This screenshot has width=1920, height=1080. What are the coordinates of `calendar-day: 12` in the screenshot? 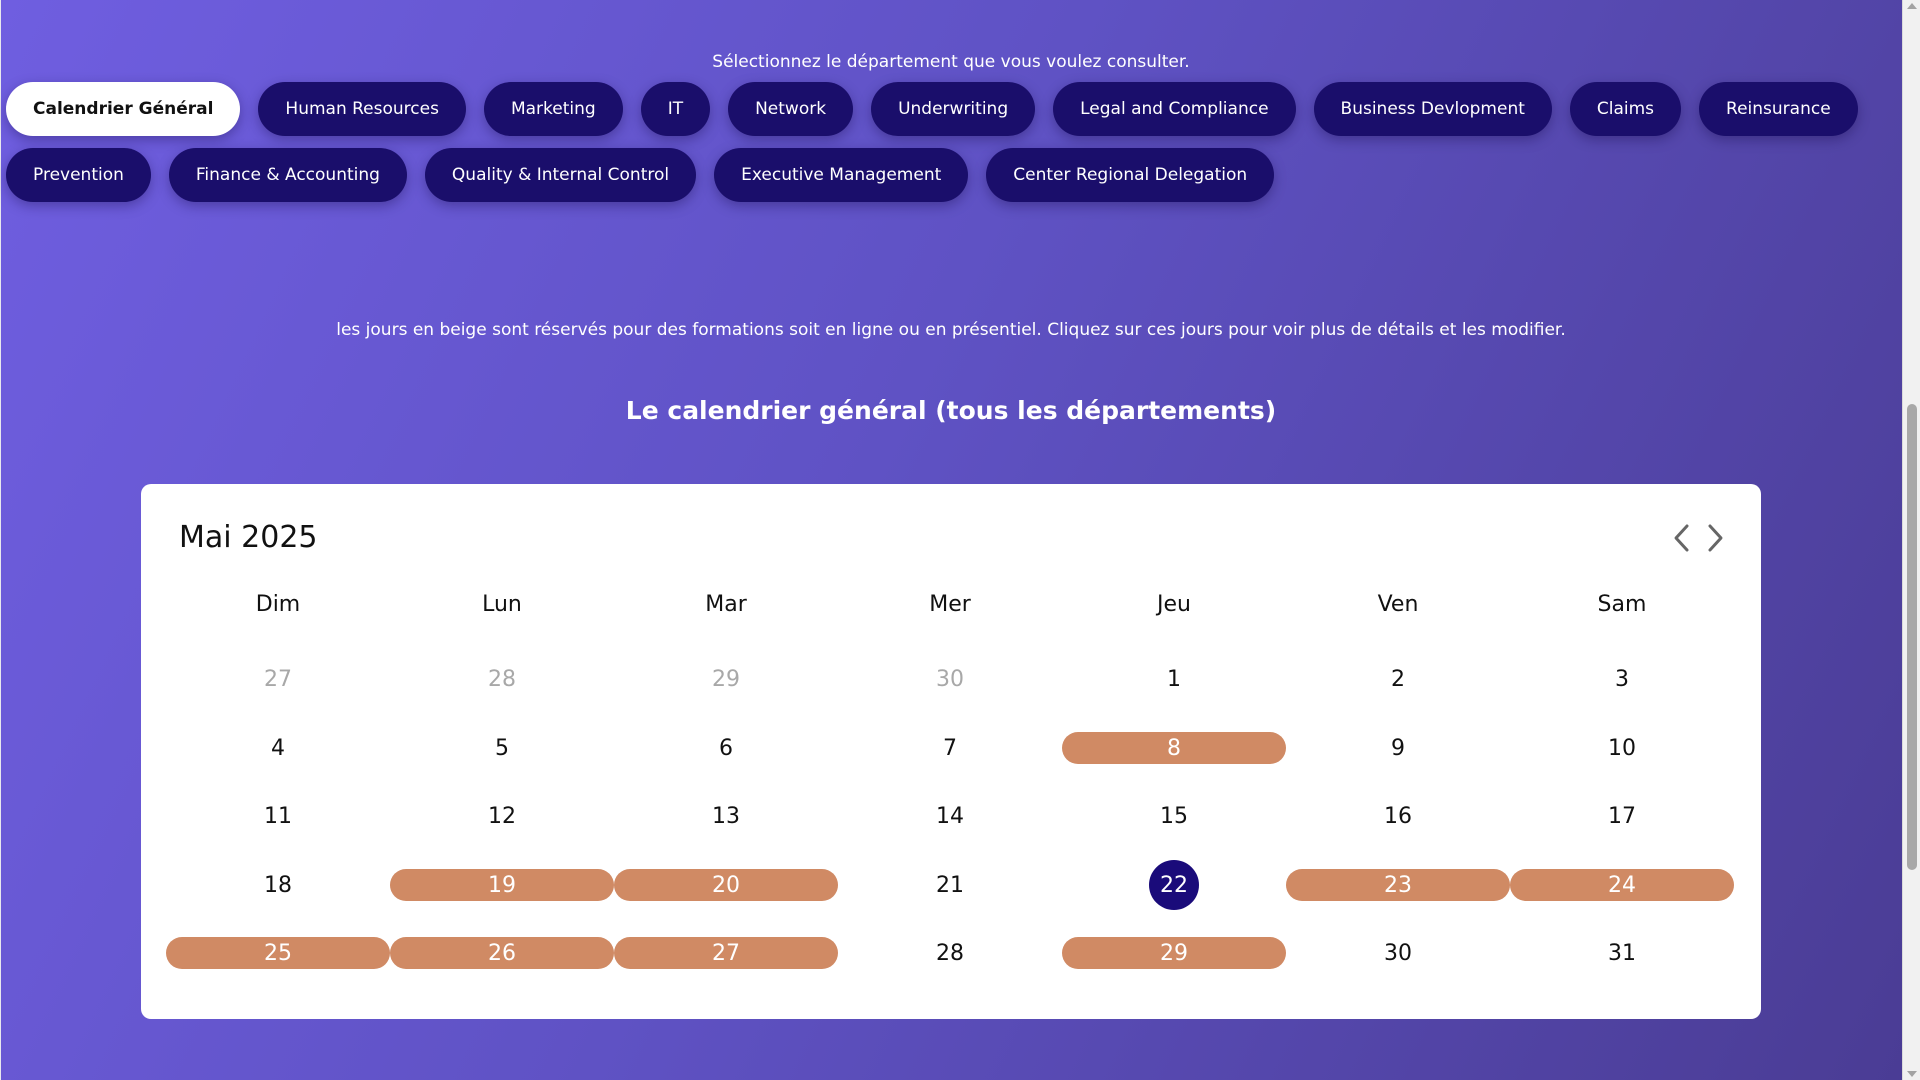 It's located at (502, 816).